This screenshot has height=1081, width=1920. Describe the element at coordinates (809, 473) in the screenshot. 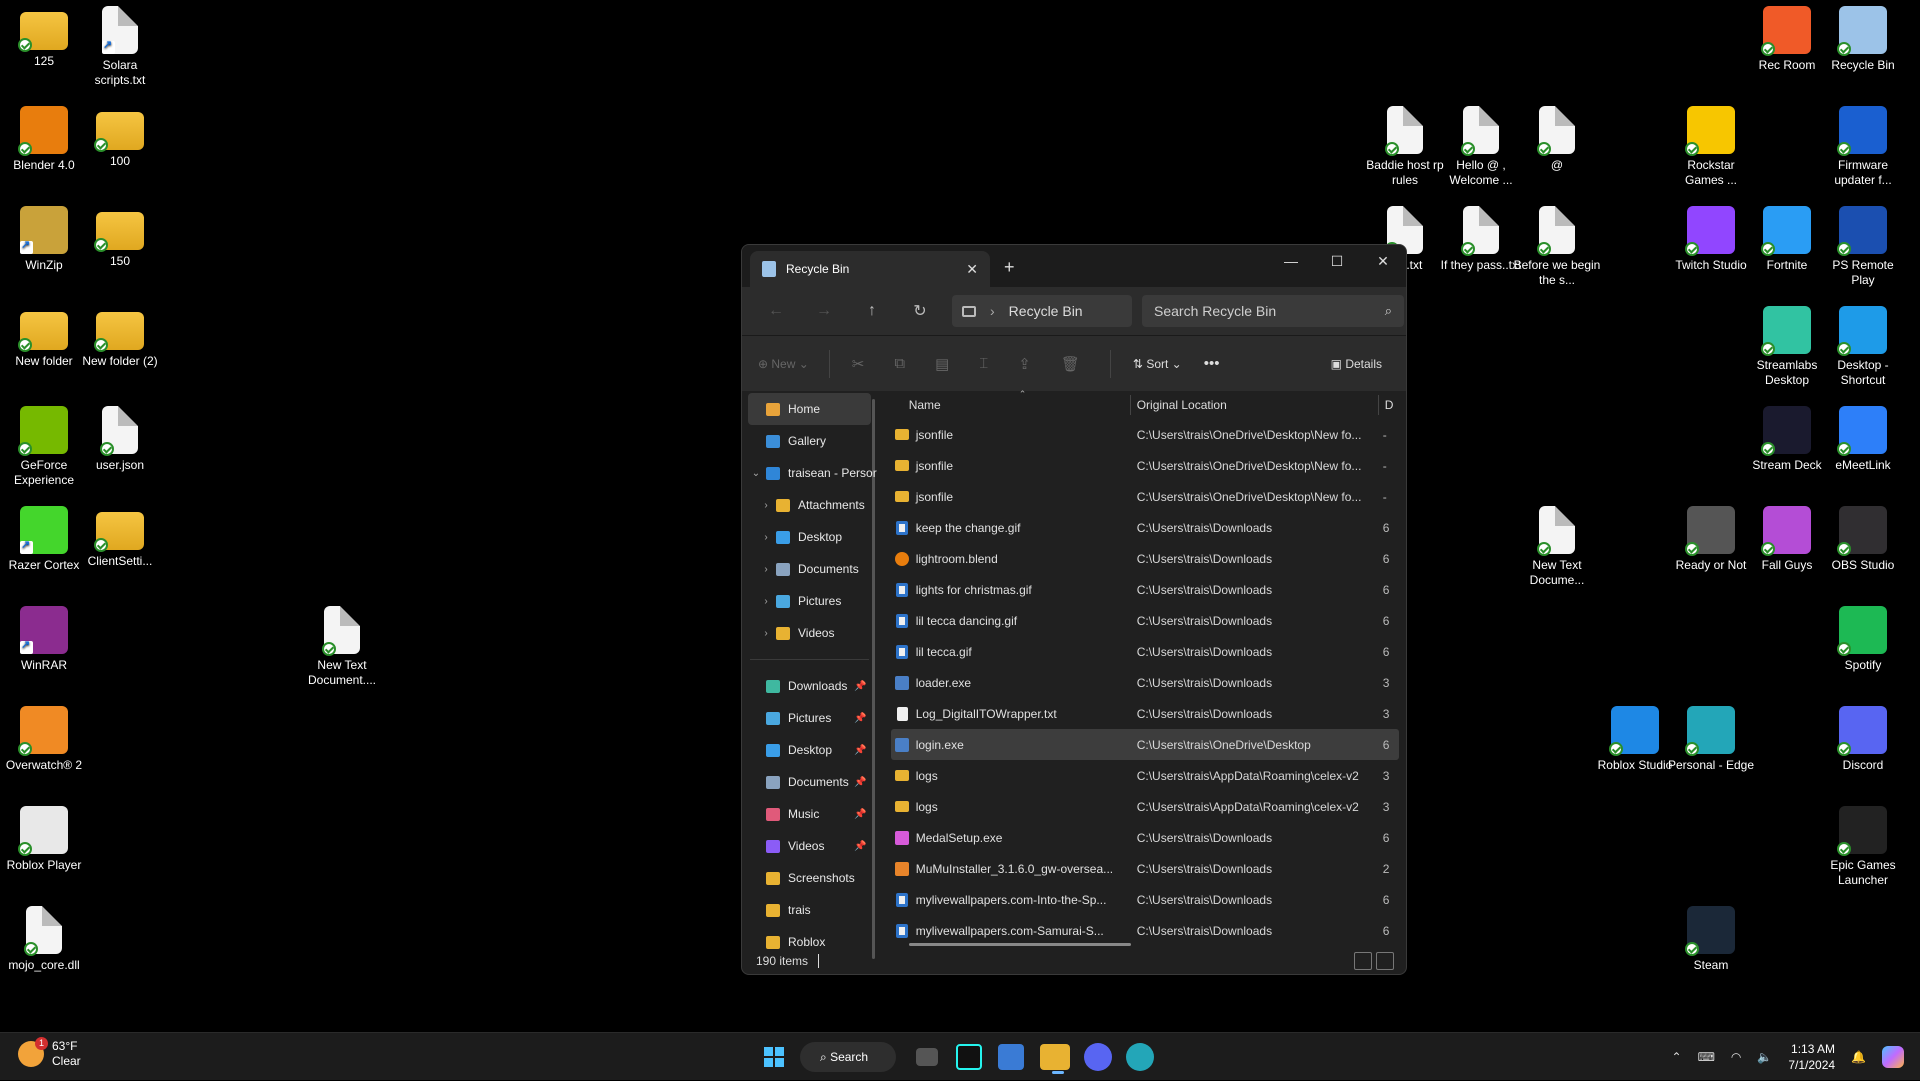

I see `nav-onedrive: ⌄traisean - Persor` at that location.